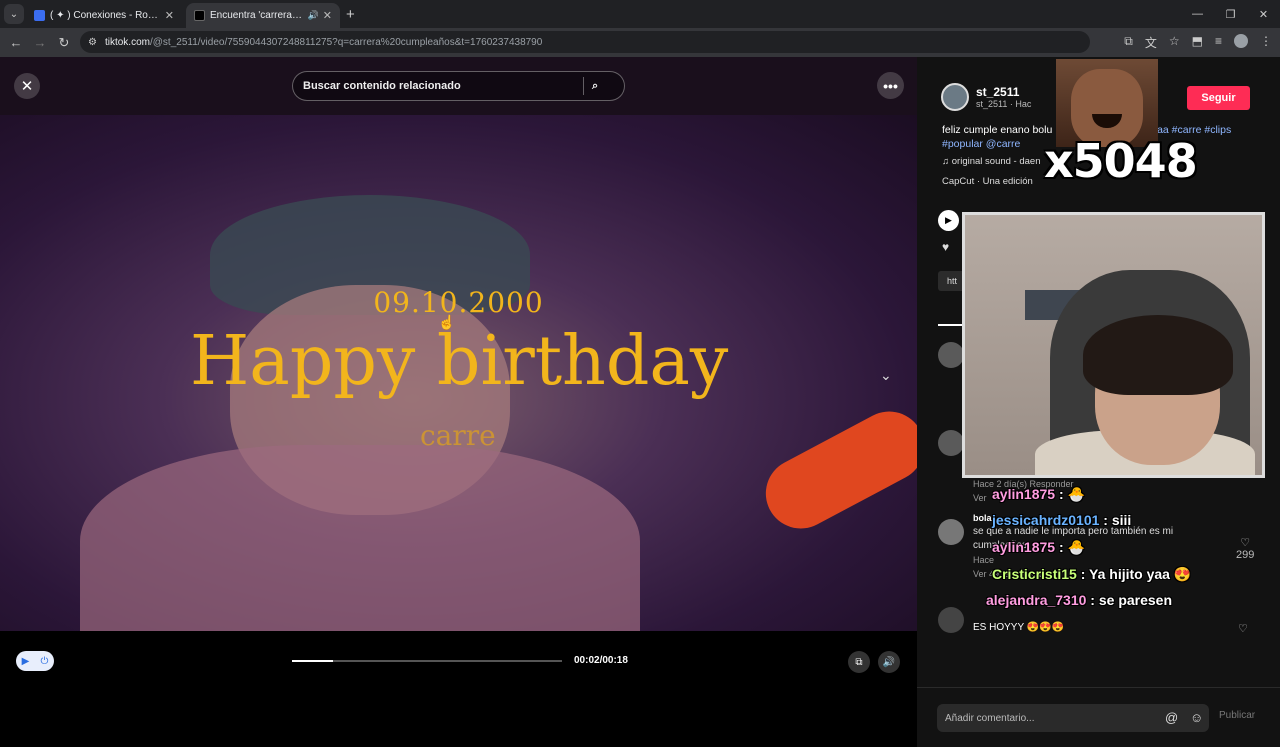 This screenshot has width=1280, height=747. Describe the element at coordinates (1196, 717) in the screenshot. I see `emoji-icon: ☺` at that location.